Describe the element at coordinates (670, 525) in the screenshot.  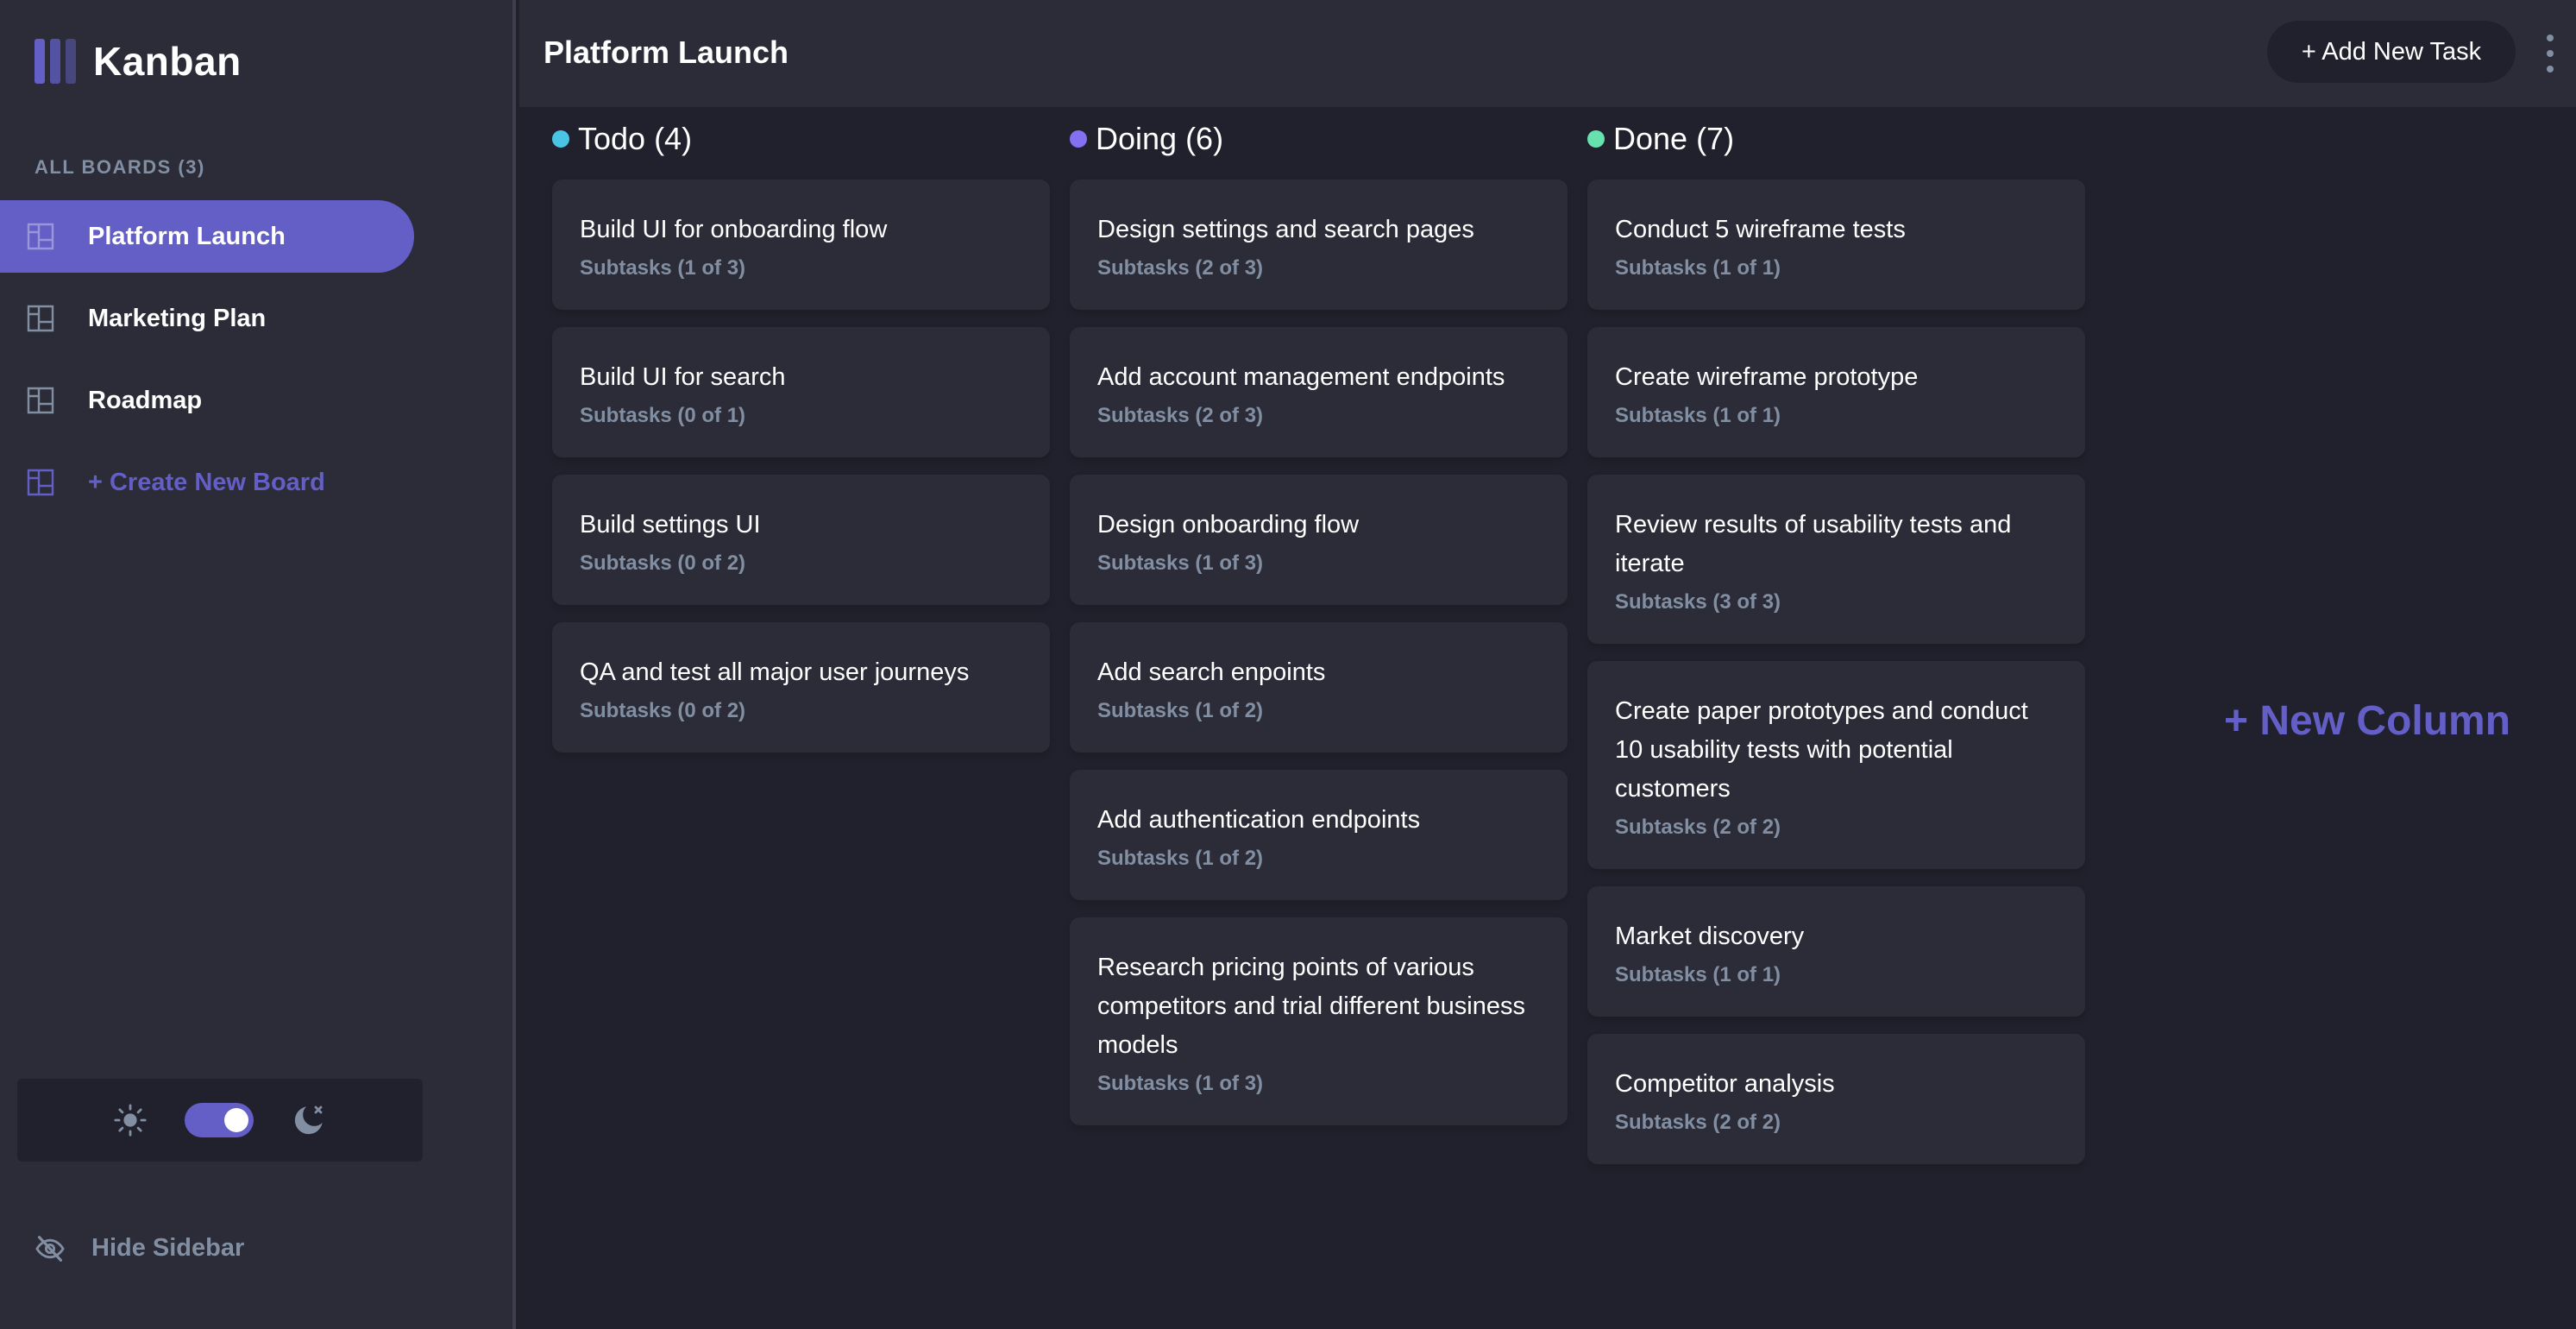
I see `task-title: Build settings UI` at that location.